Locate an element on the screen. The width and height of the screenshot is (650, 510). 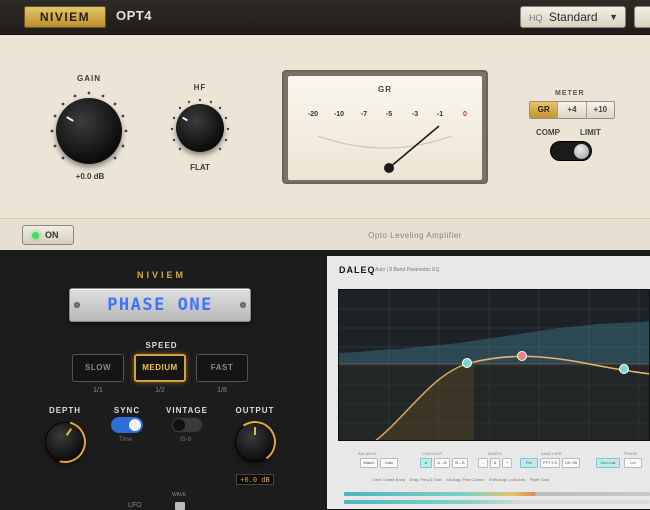
eq-group-balance: BALANCE is located at coordinates (367, 453).